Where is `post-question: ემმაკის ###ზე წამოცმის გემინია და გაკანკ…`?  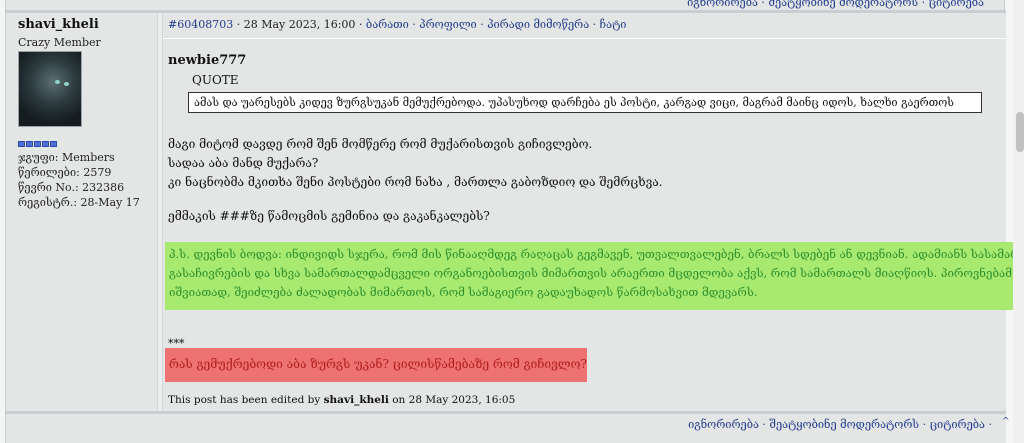
post-question: ემმაკის ###ზე წამოცმის გემინია და გაკანკ… is located at coordinates (329, 216).